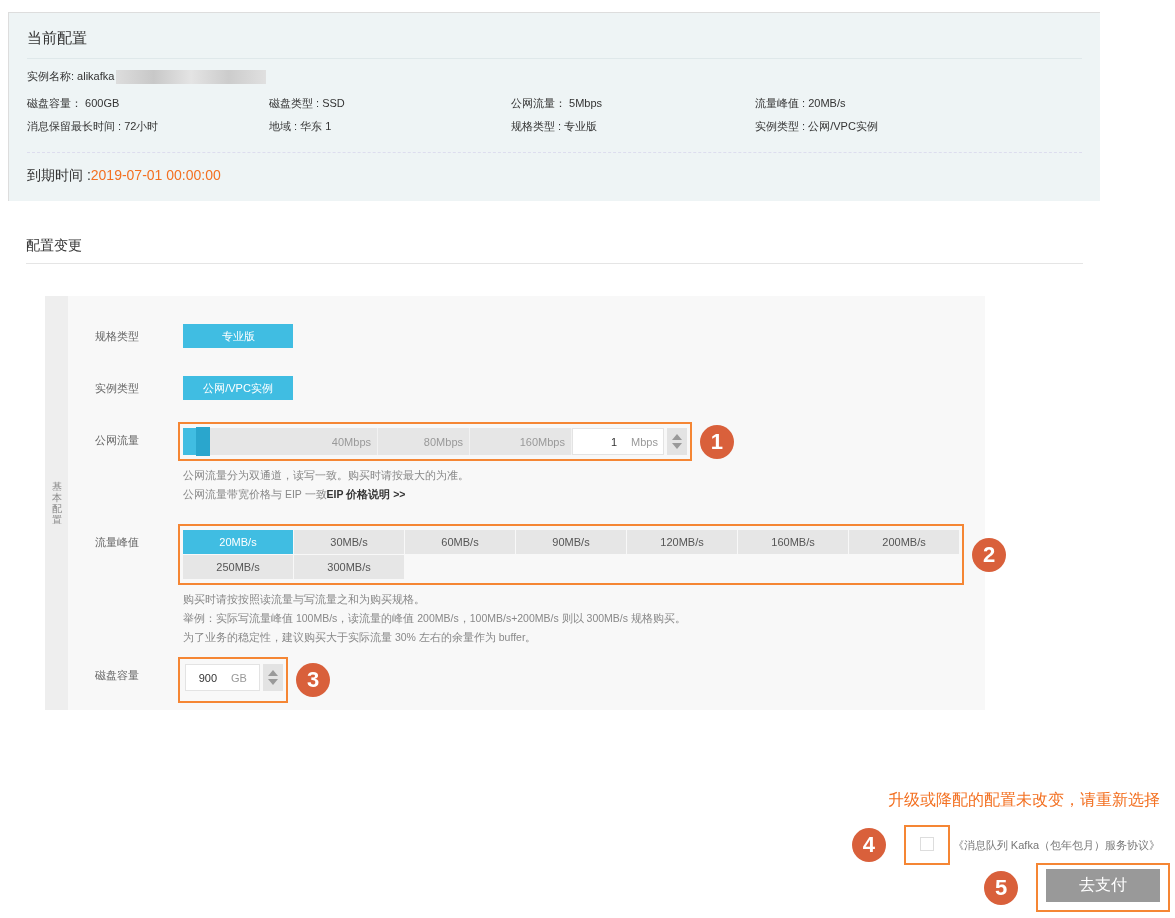 The image size is (1175, 918). I want to click on config-field: 公网流量： 5Mbps, so click(633, 103).